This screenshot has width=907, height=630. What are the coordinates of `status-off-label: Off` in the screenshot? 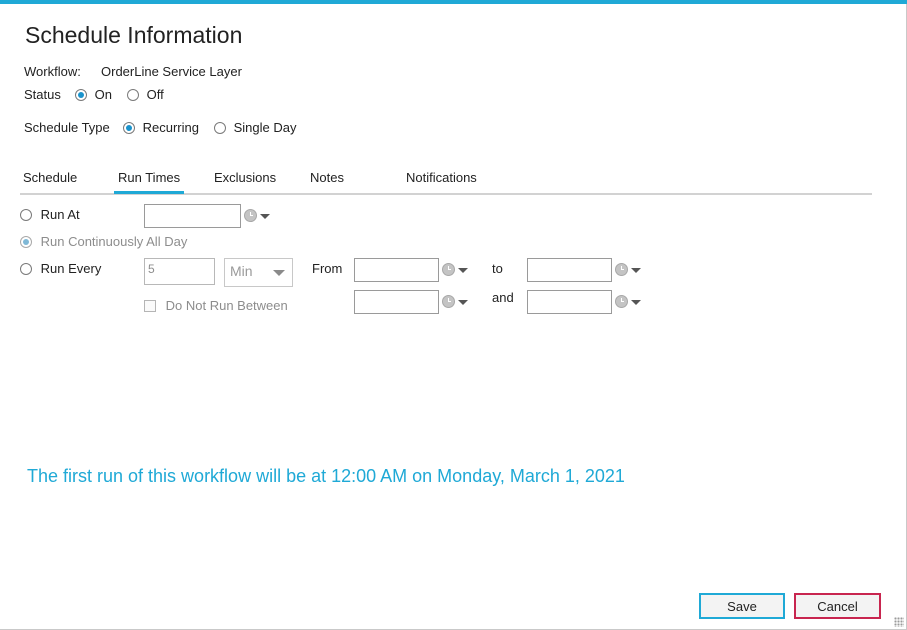 It's located at (155, 95).